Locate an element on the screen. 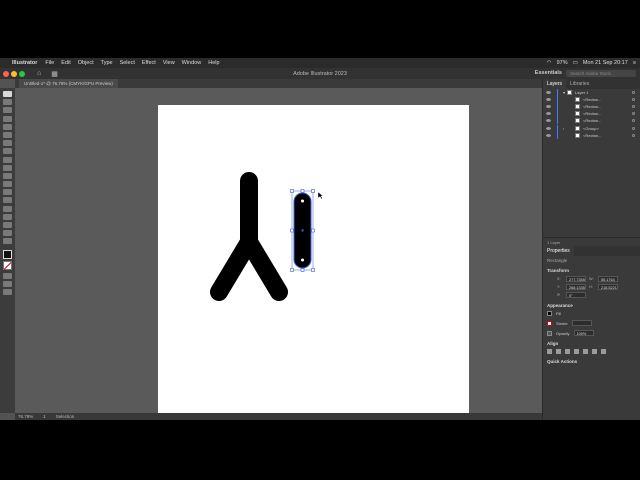 The height and width of the screenshot is (480, 640). zoom-window-button is located at coordinates (22, 73).